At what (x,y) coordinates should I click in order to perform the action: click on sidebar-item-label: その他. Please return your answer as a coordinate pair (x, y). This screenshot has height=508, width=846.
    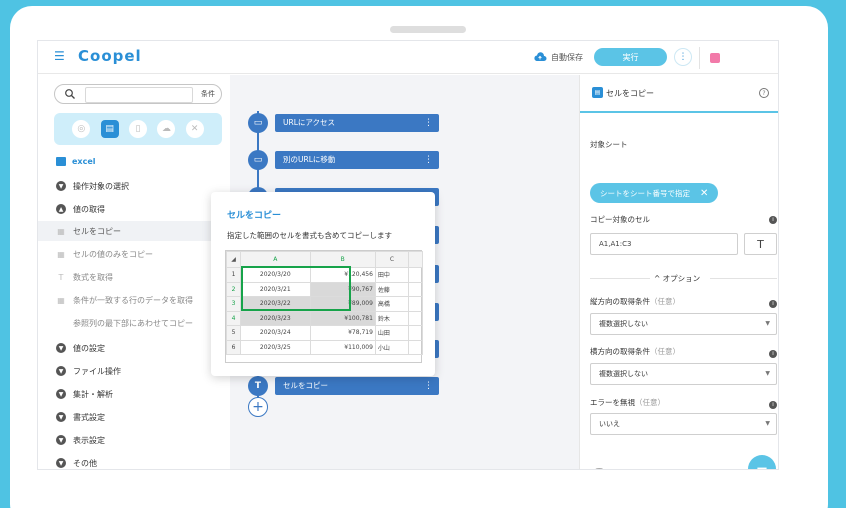
    Looking at the image, I should click on (85, 463).